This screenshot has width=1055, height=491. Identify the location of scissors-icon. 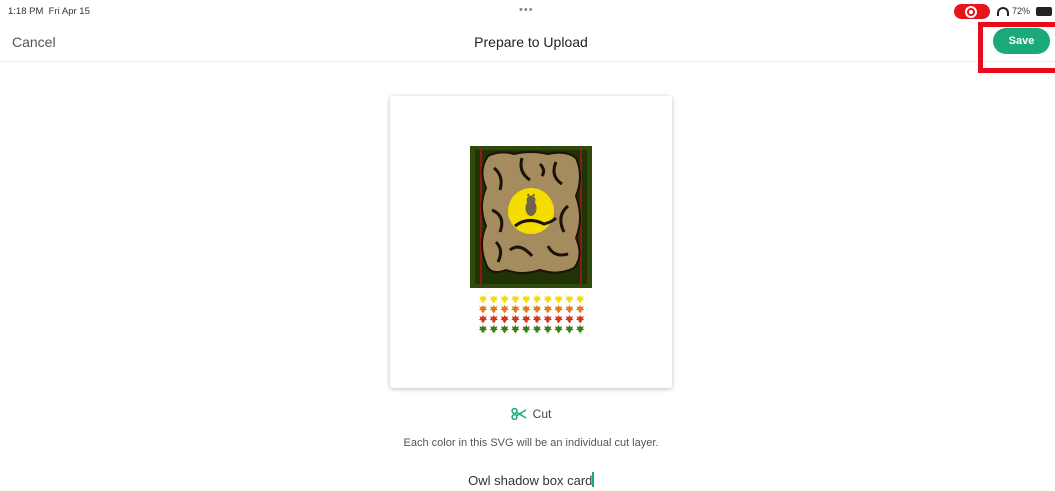
(519, 413).